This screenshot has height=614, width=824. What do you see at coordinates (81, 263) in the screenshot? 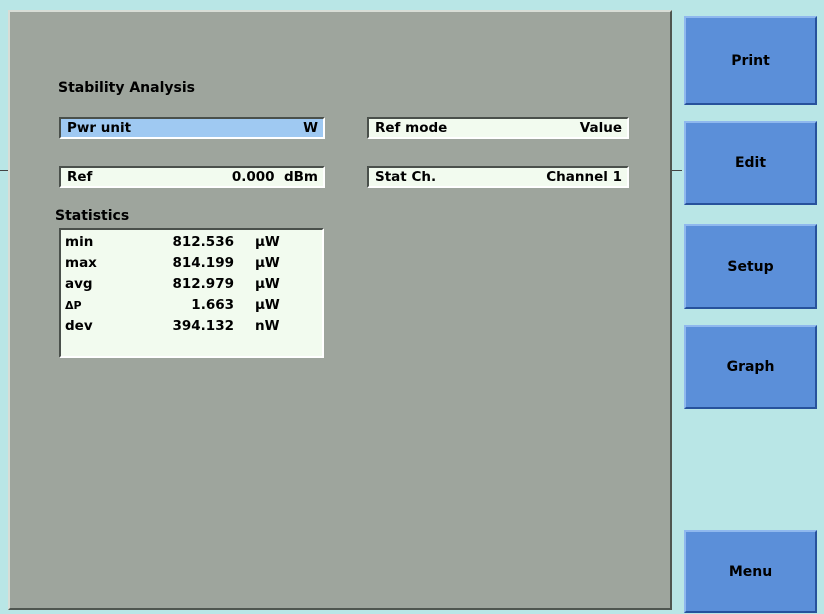
I see `stat-label: max` at bounding box center [81, 263].